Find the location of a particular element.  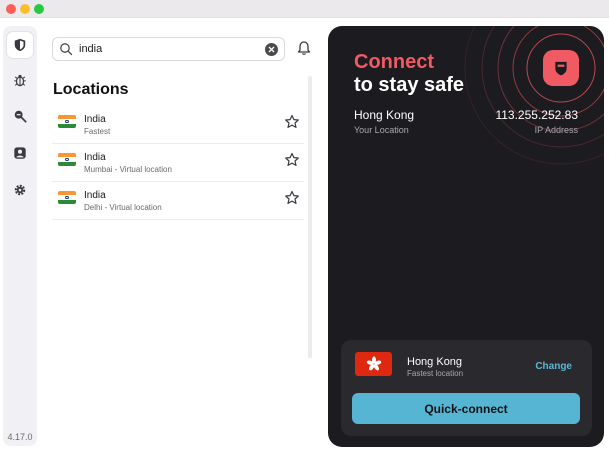

search-alert-icon is located at coordinates (20, 116).